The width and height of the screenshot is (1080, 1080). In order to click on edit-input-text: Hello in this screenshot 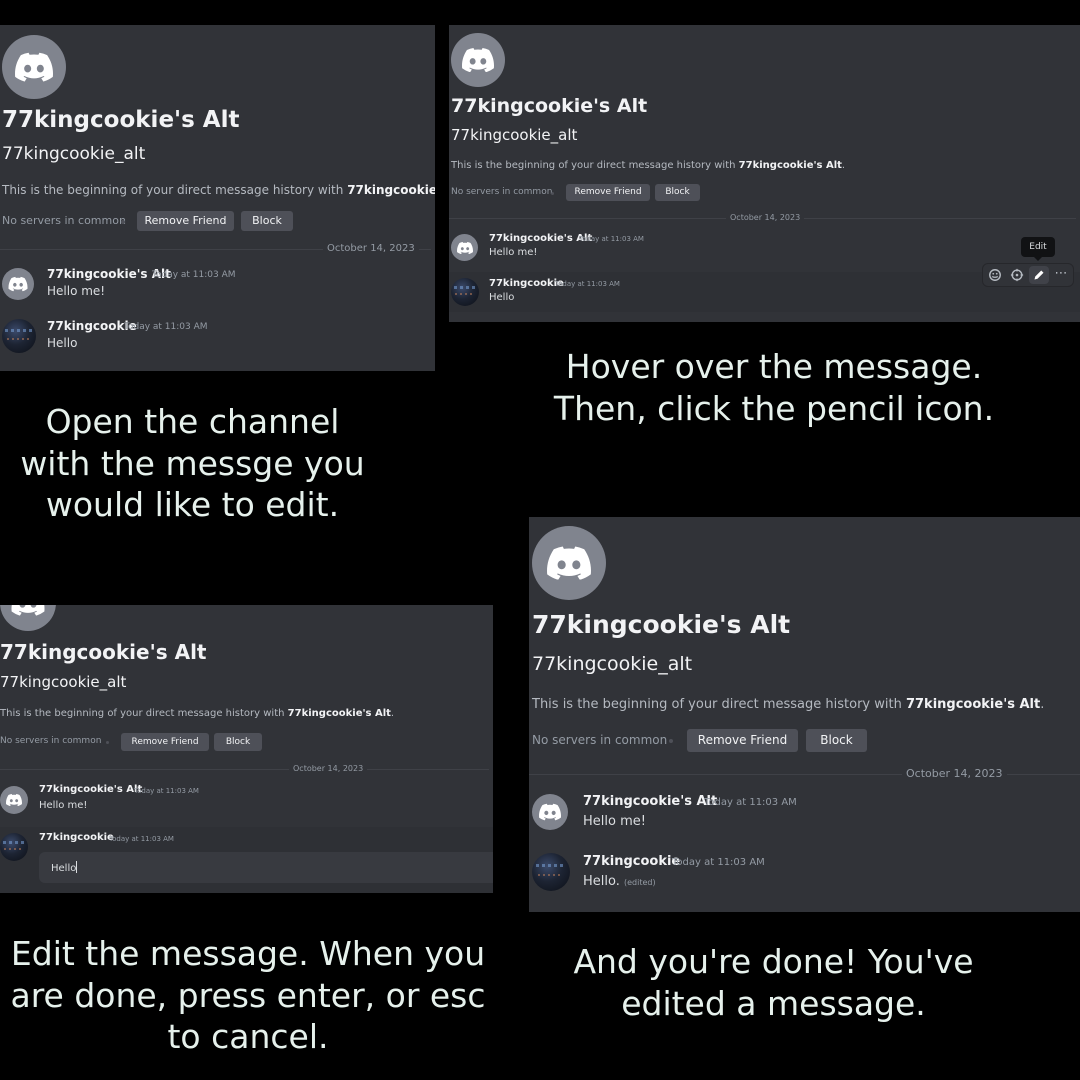, I will do `click(64, 867)`.